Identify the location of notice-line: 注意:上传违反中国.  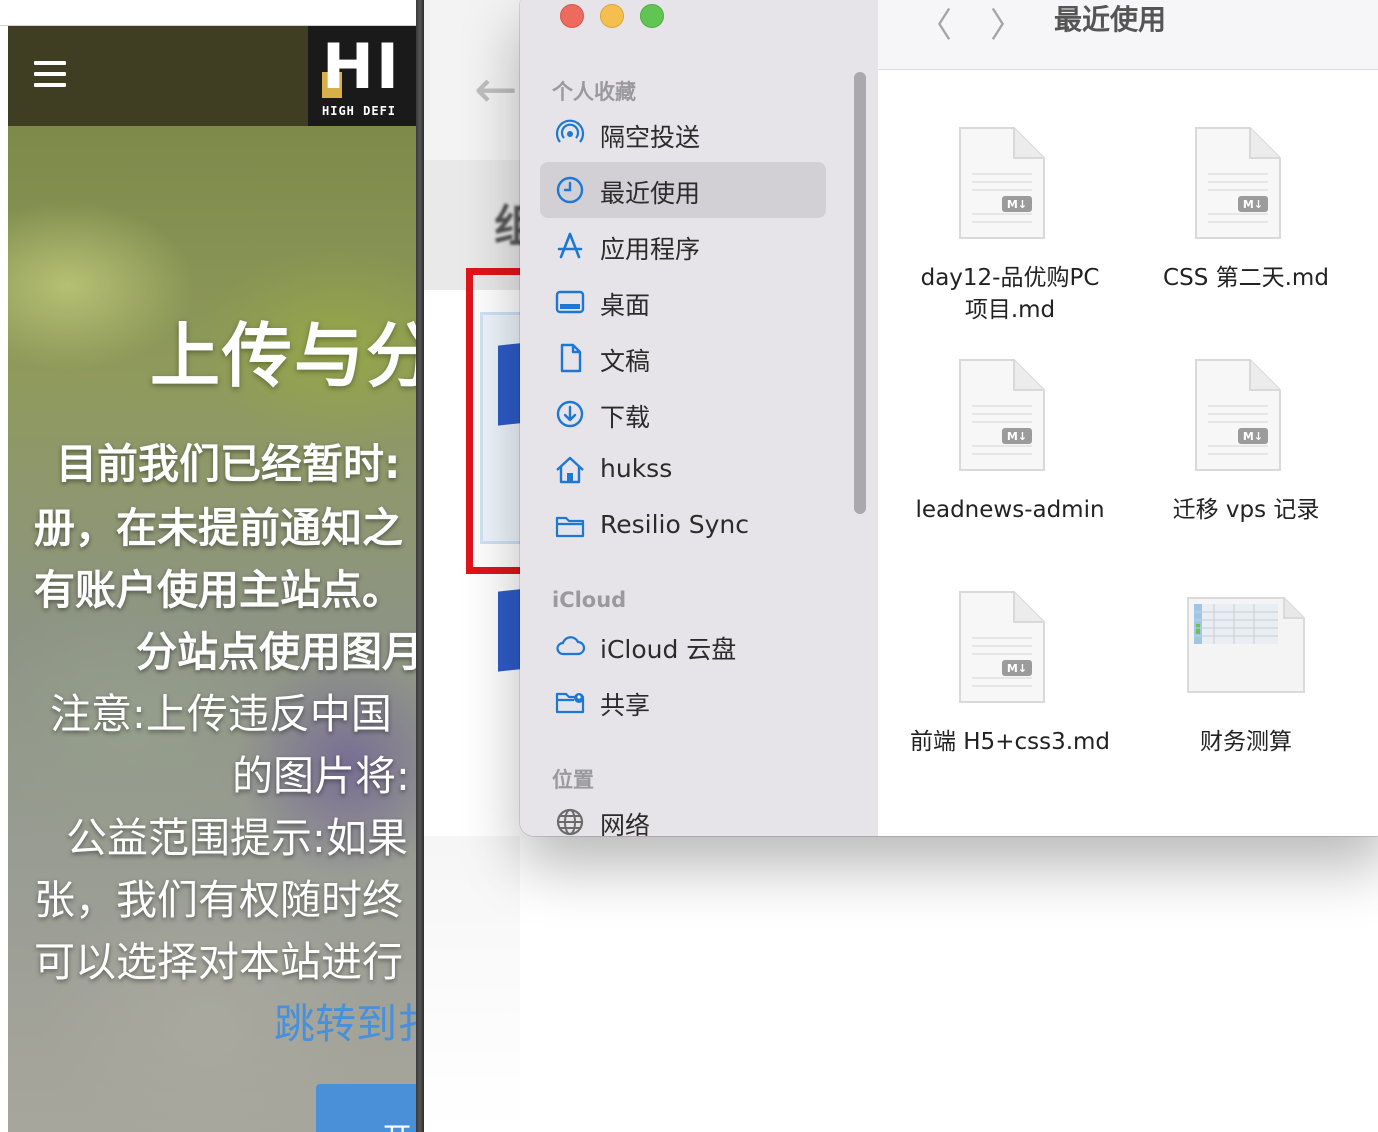
(221, 714).